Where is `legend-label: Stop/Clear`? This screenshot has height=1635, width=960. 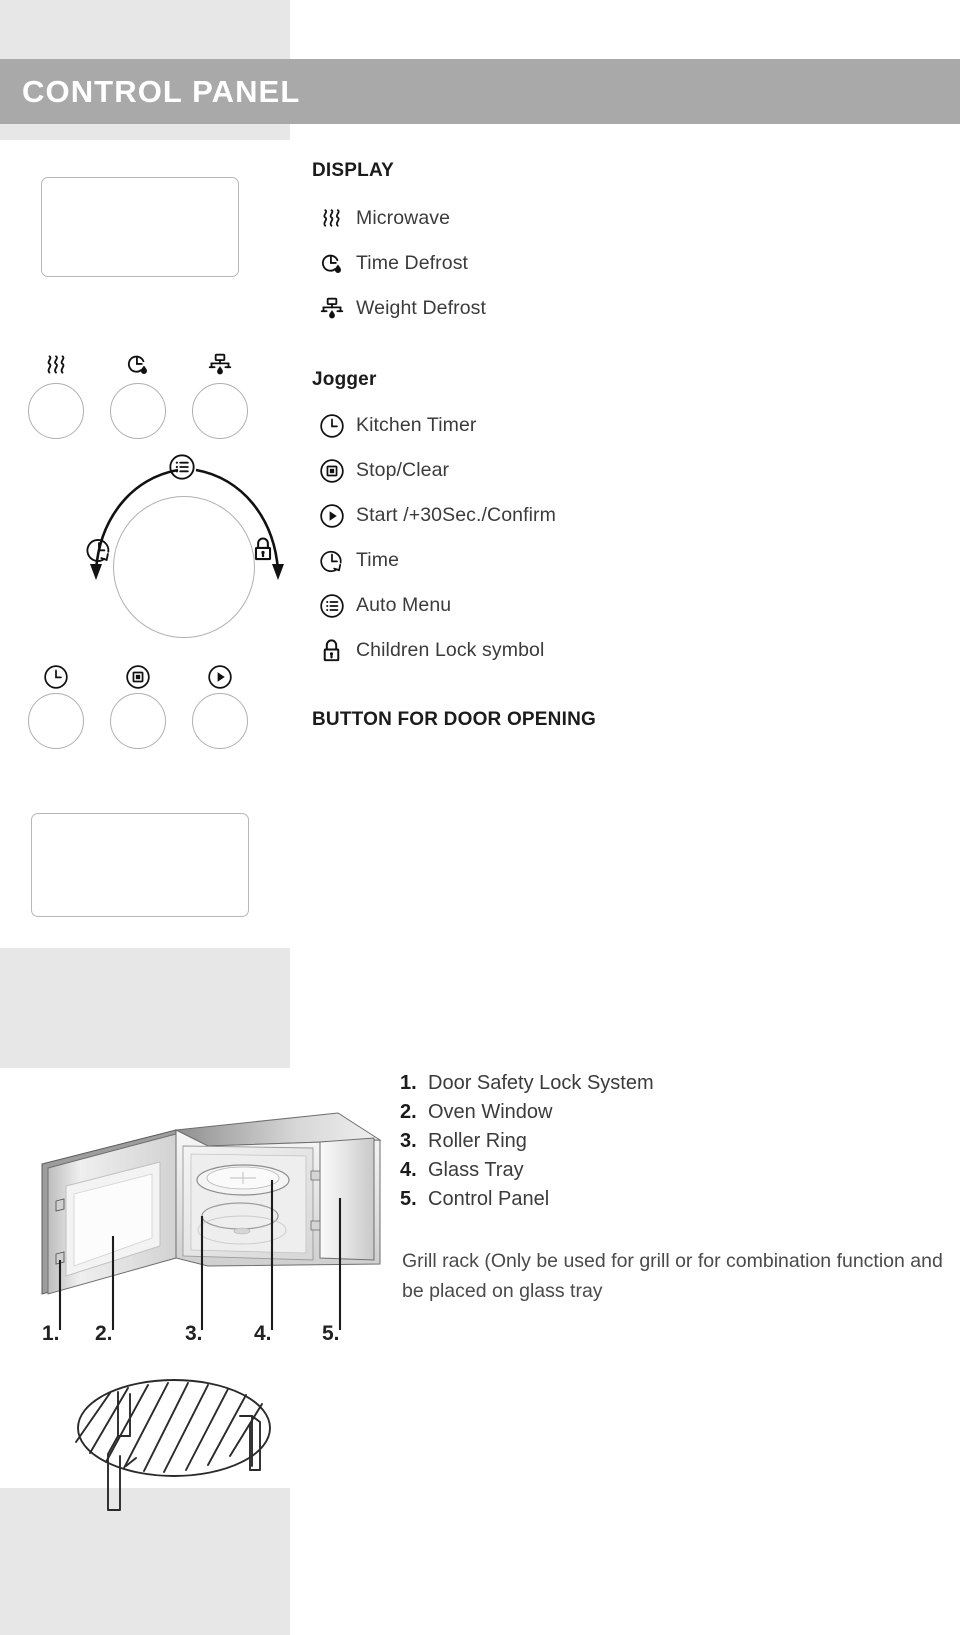
legend-label: Stop/Clear is located at coordinates (403, 470).